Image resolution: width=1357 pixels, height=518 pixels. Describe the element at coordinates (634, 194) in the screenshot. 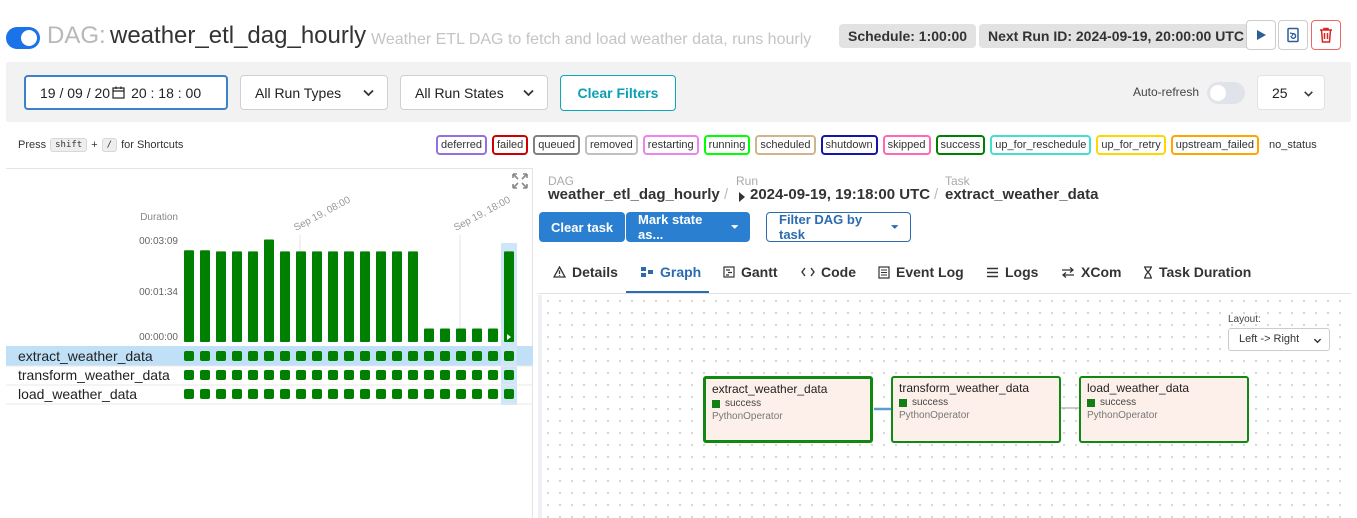

I see `crumb-dag-value: weather_etl_dag_hourly` at that location.